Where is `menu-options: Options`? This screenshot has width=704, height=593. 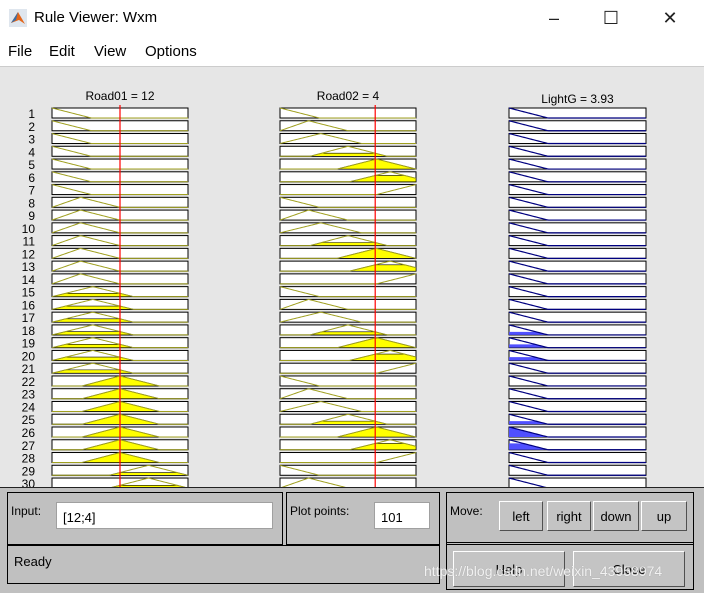
menu-options: Options is located at coordinates (171, 51).